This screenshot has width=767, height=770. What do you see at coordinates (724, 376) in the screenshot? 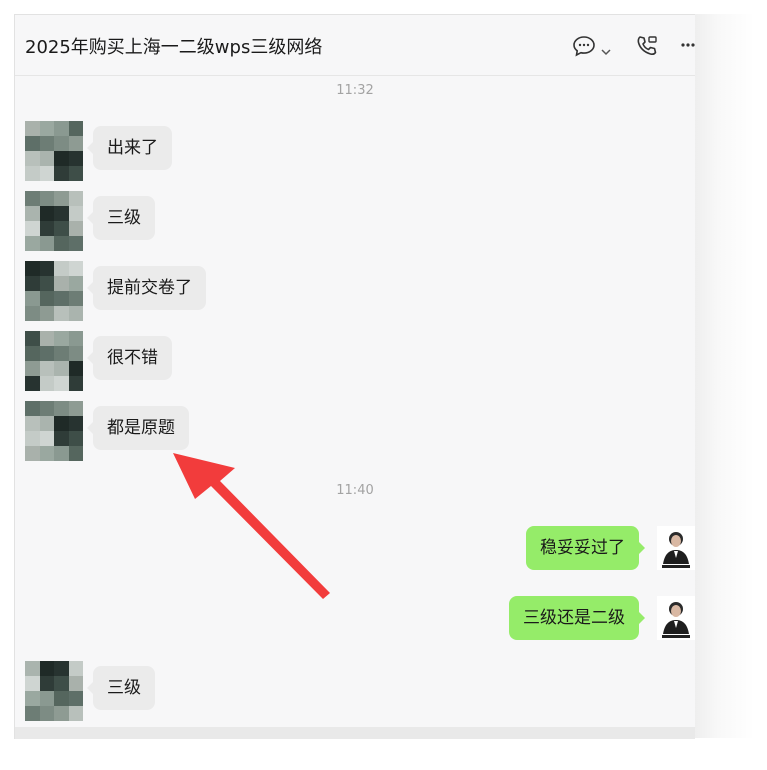
I see `window-shadow` at bounding box center [724, 376].